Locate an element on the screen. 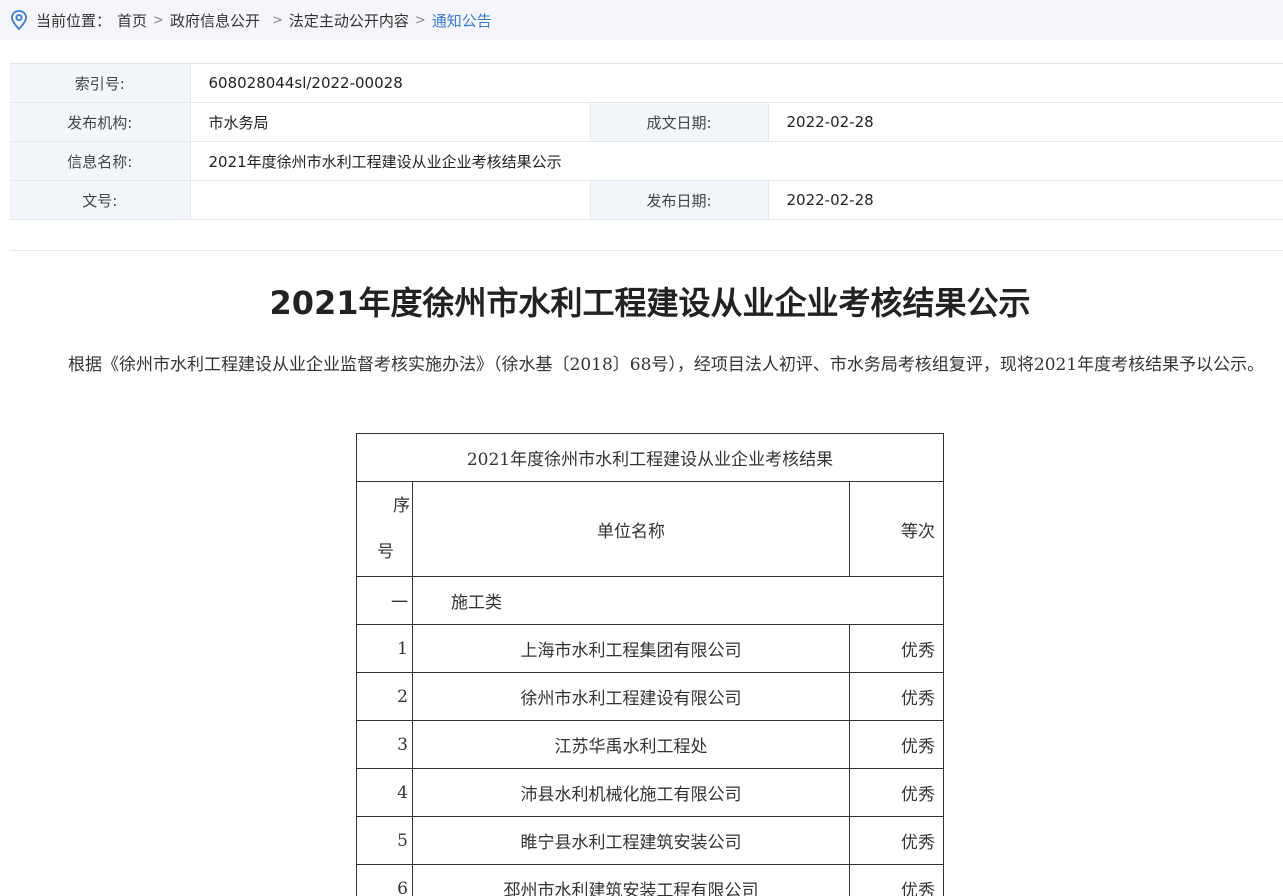 This screenshot has width=1283, height=896. meta-row-name: 信息名称: 2021年度徐州市水利工程建设从业企业考核结果公示 is located at coordinates (646, 161).